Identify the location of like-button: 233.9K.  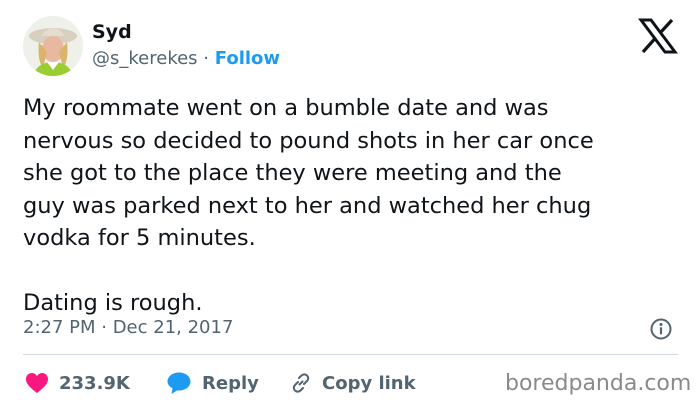
(77, 383).